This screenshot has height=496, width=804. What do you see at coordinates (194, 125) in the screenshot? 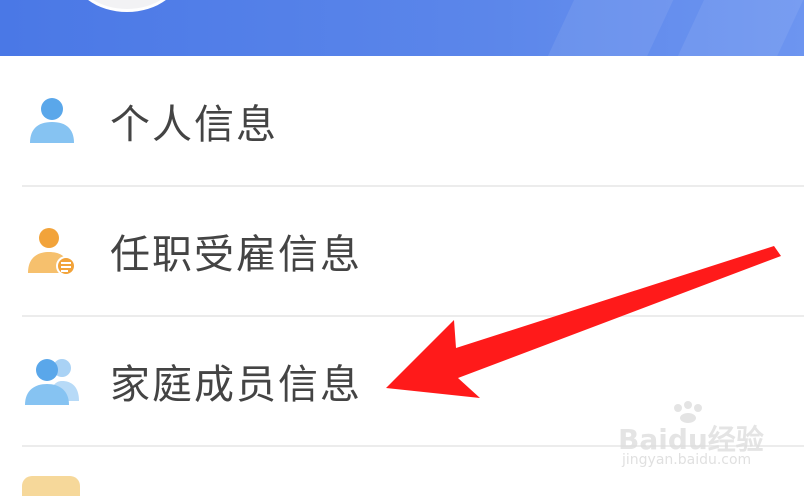
I see `menu-item-label: 个人信息` at bounding box center [194, 125].